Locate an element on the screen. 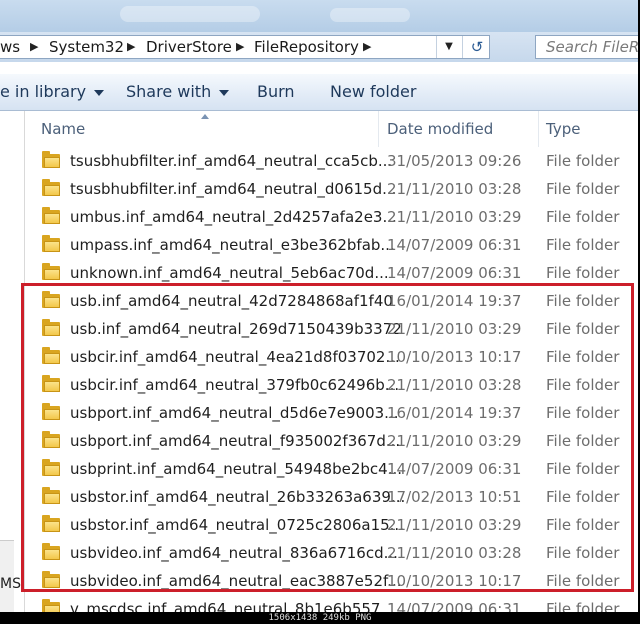  breadcrumb-filerepository: FileRepository is located at coordinates (306, 47).